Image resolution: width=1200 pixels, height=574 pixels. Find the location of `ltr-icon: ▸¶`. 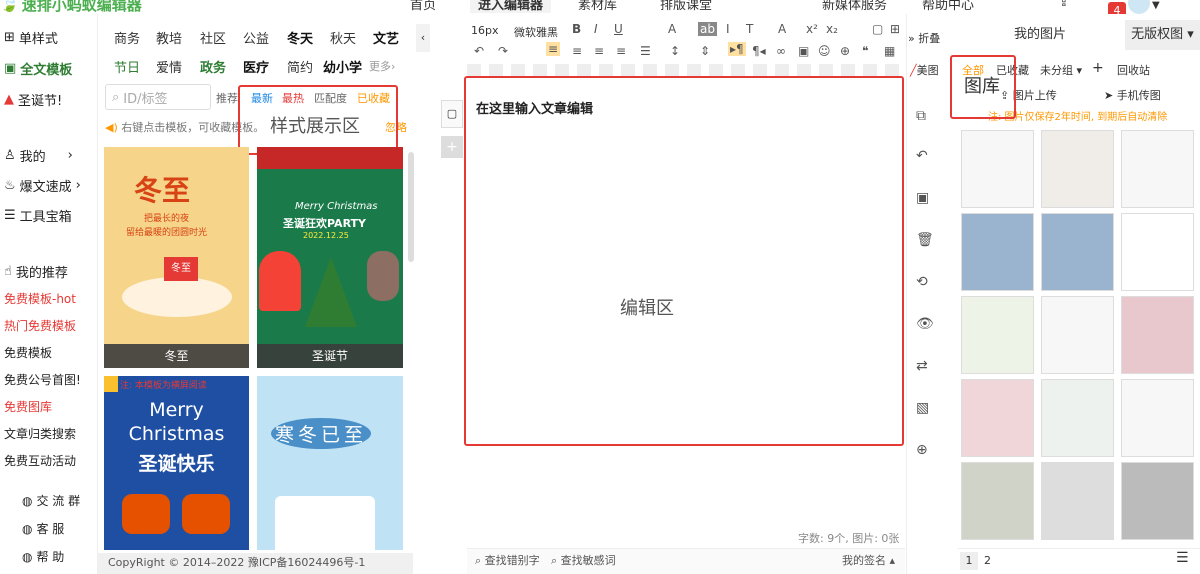

ltr-icon: ▸¶ is located at coordinates (737, 49).